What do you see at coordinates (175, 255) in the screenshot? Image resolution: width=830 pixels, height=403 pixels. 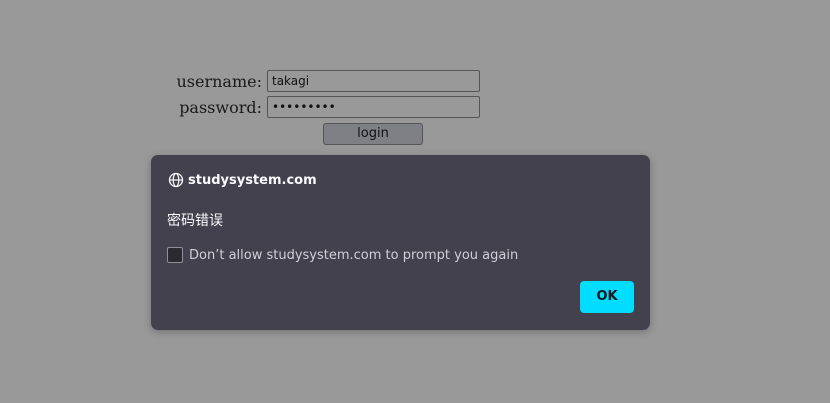 I see `suppress-prompts-checkbox` at bounding box center [175, 255].